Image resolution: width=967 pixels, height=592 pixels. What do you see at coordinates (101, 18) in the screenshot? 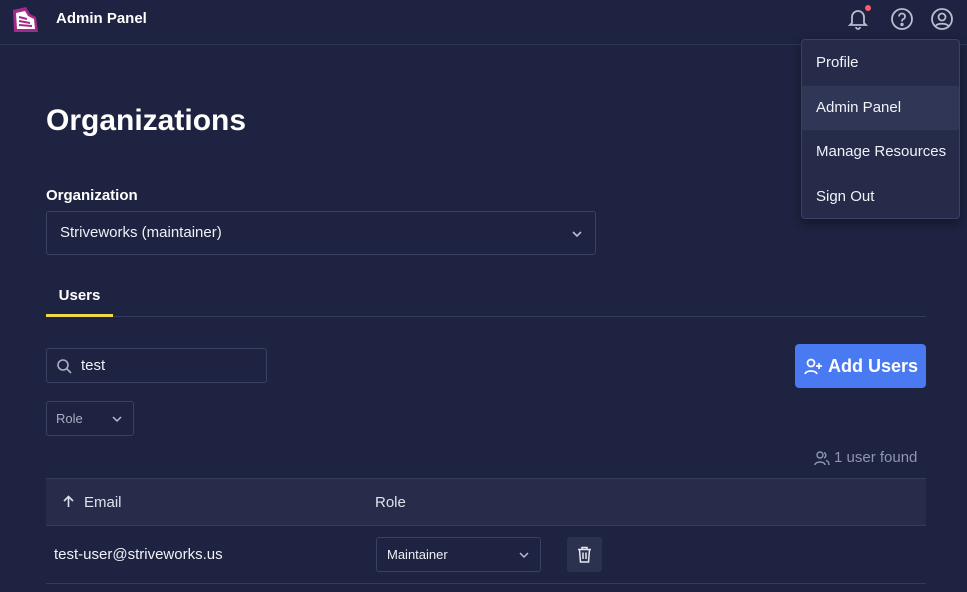
I see `app-title: Admin Panel` at bounding box center [101, 18].